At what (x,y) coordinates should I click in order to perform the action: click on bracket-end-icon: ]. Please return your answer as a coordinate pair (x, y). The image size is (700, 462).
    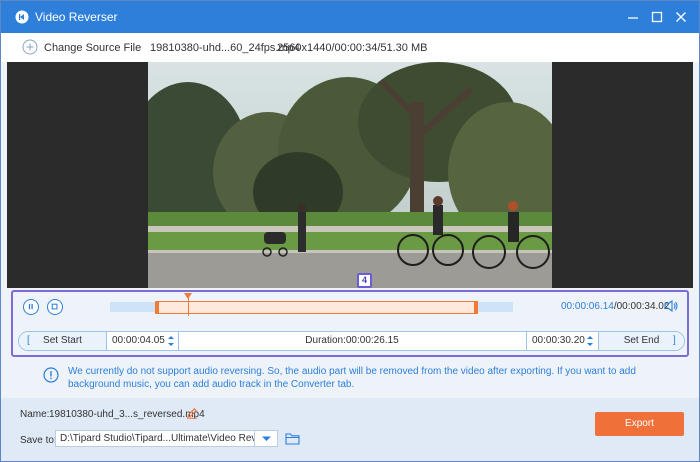
    Looking at the image, I should click on (674, 340).